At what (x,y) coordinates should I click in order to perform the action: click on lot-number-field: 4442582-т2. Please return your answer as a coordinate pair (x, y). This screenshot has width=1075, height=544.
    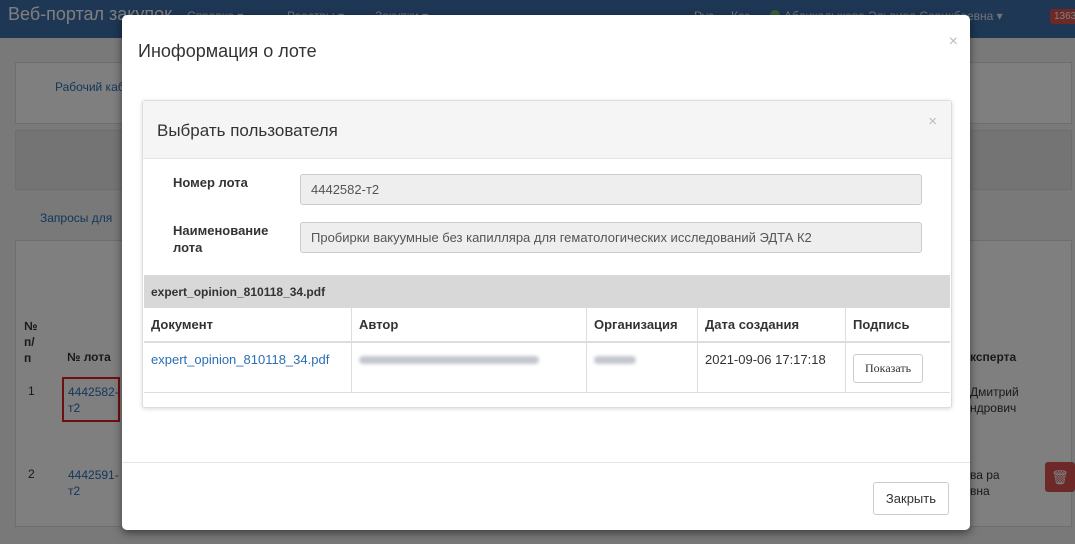
    Looking at the image, I should click on (611, 189).